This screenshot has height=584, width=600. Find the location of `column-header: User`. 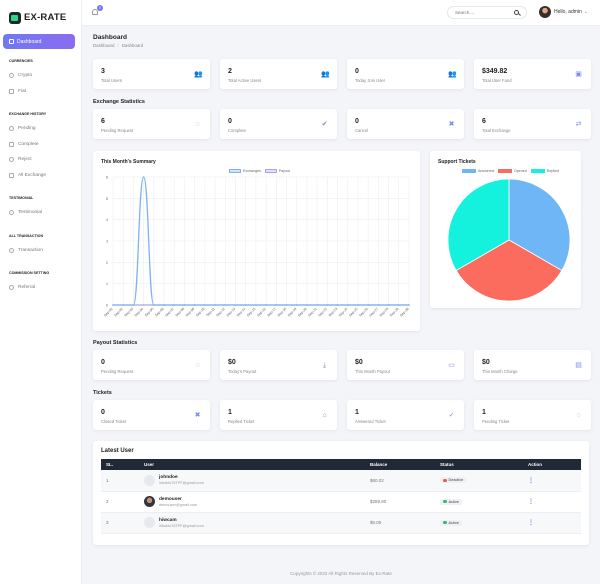

column-header: User is located at coordinates (252, 464).